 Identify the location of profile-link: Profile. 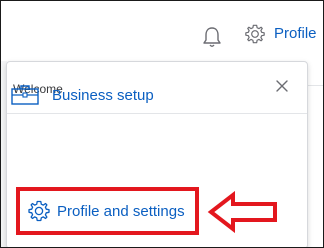
(295, 33).